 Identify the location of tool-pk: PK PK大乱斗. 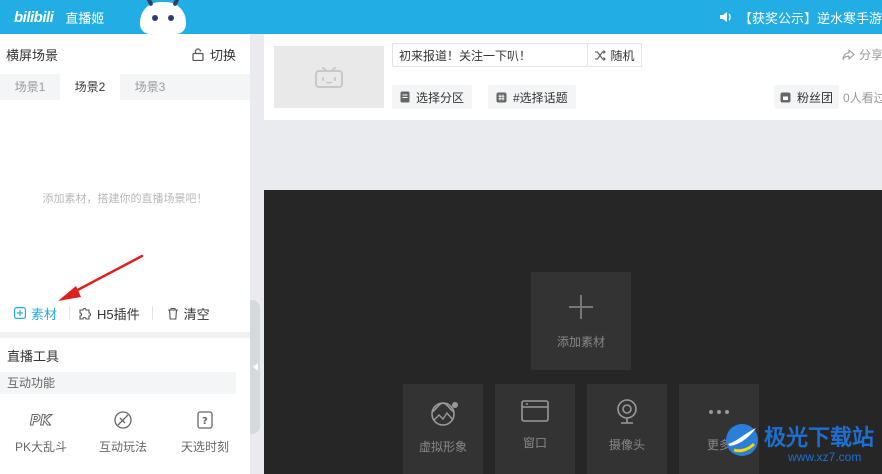
(41, 432).